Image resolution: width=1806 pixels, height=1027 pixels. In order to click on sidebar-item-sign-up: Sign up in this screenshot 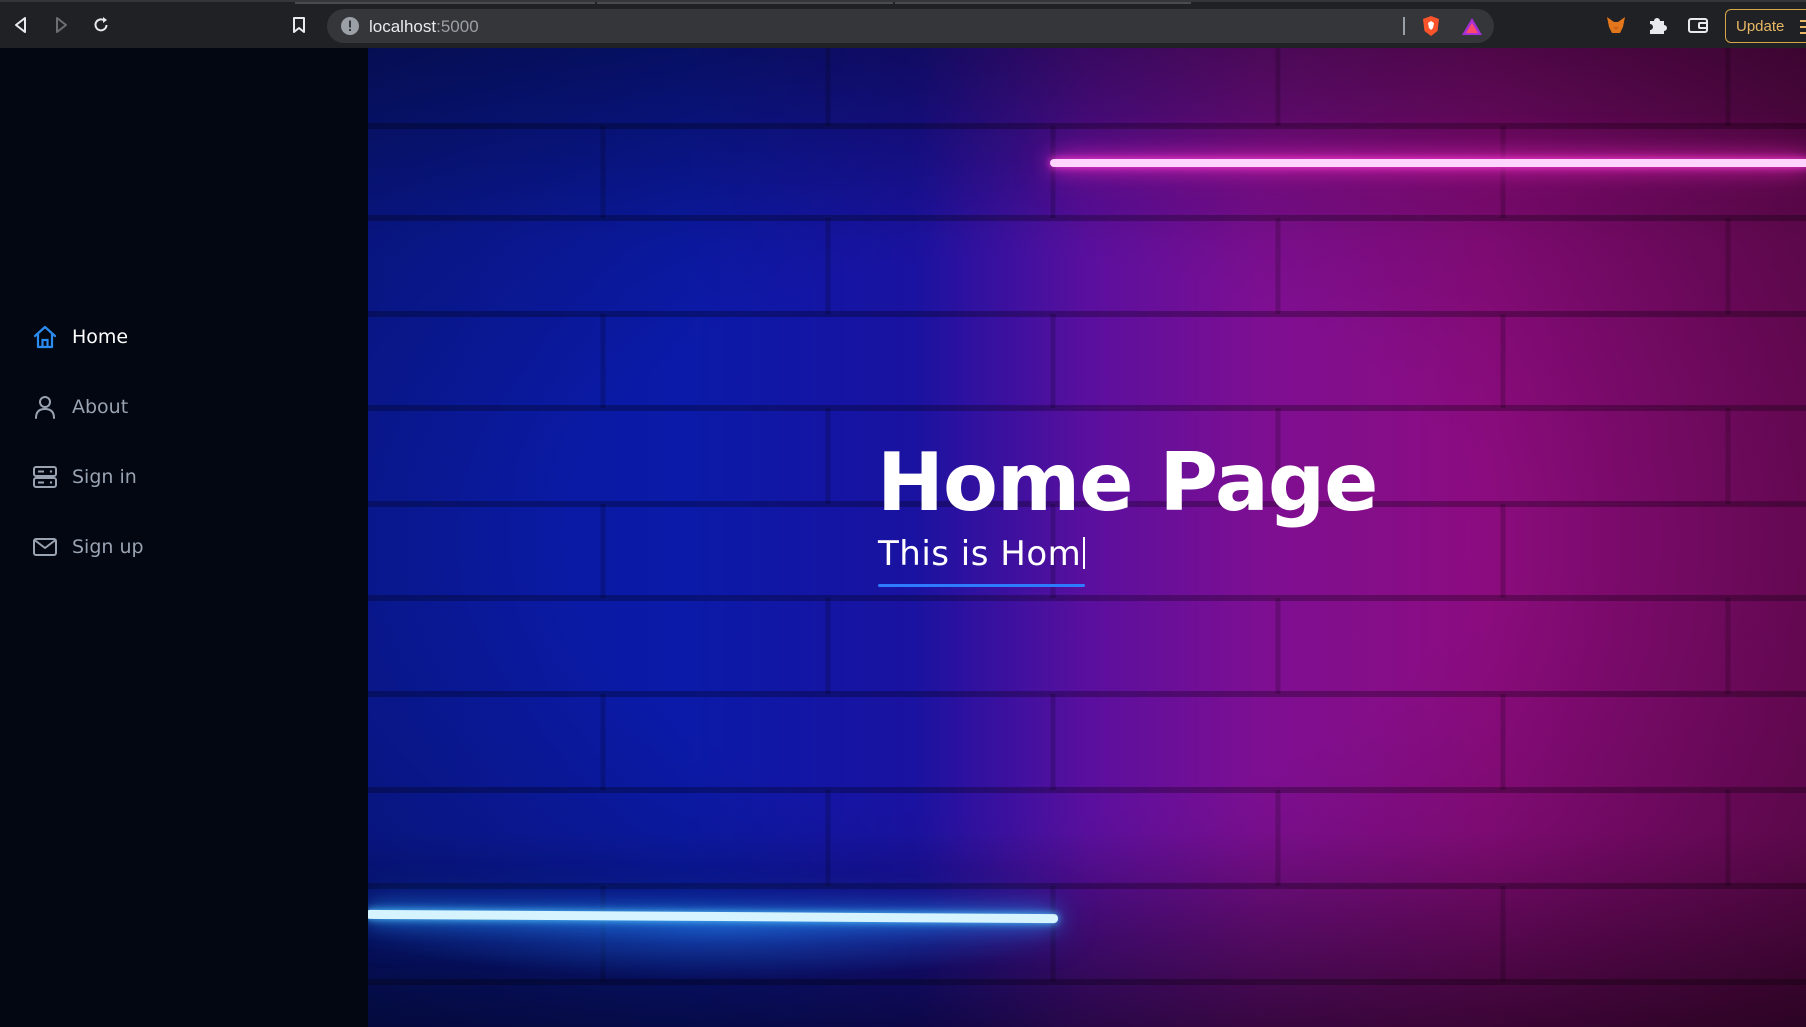, I will do `click(184, 547)`.